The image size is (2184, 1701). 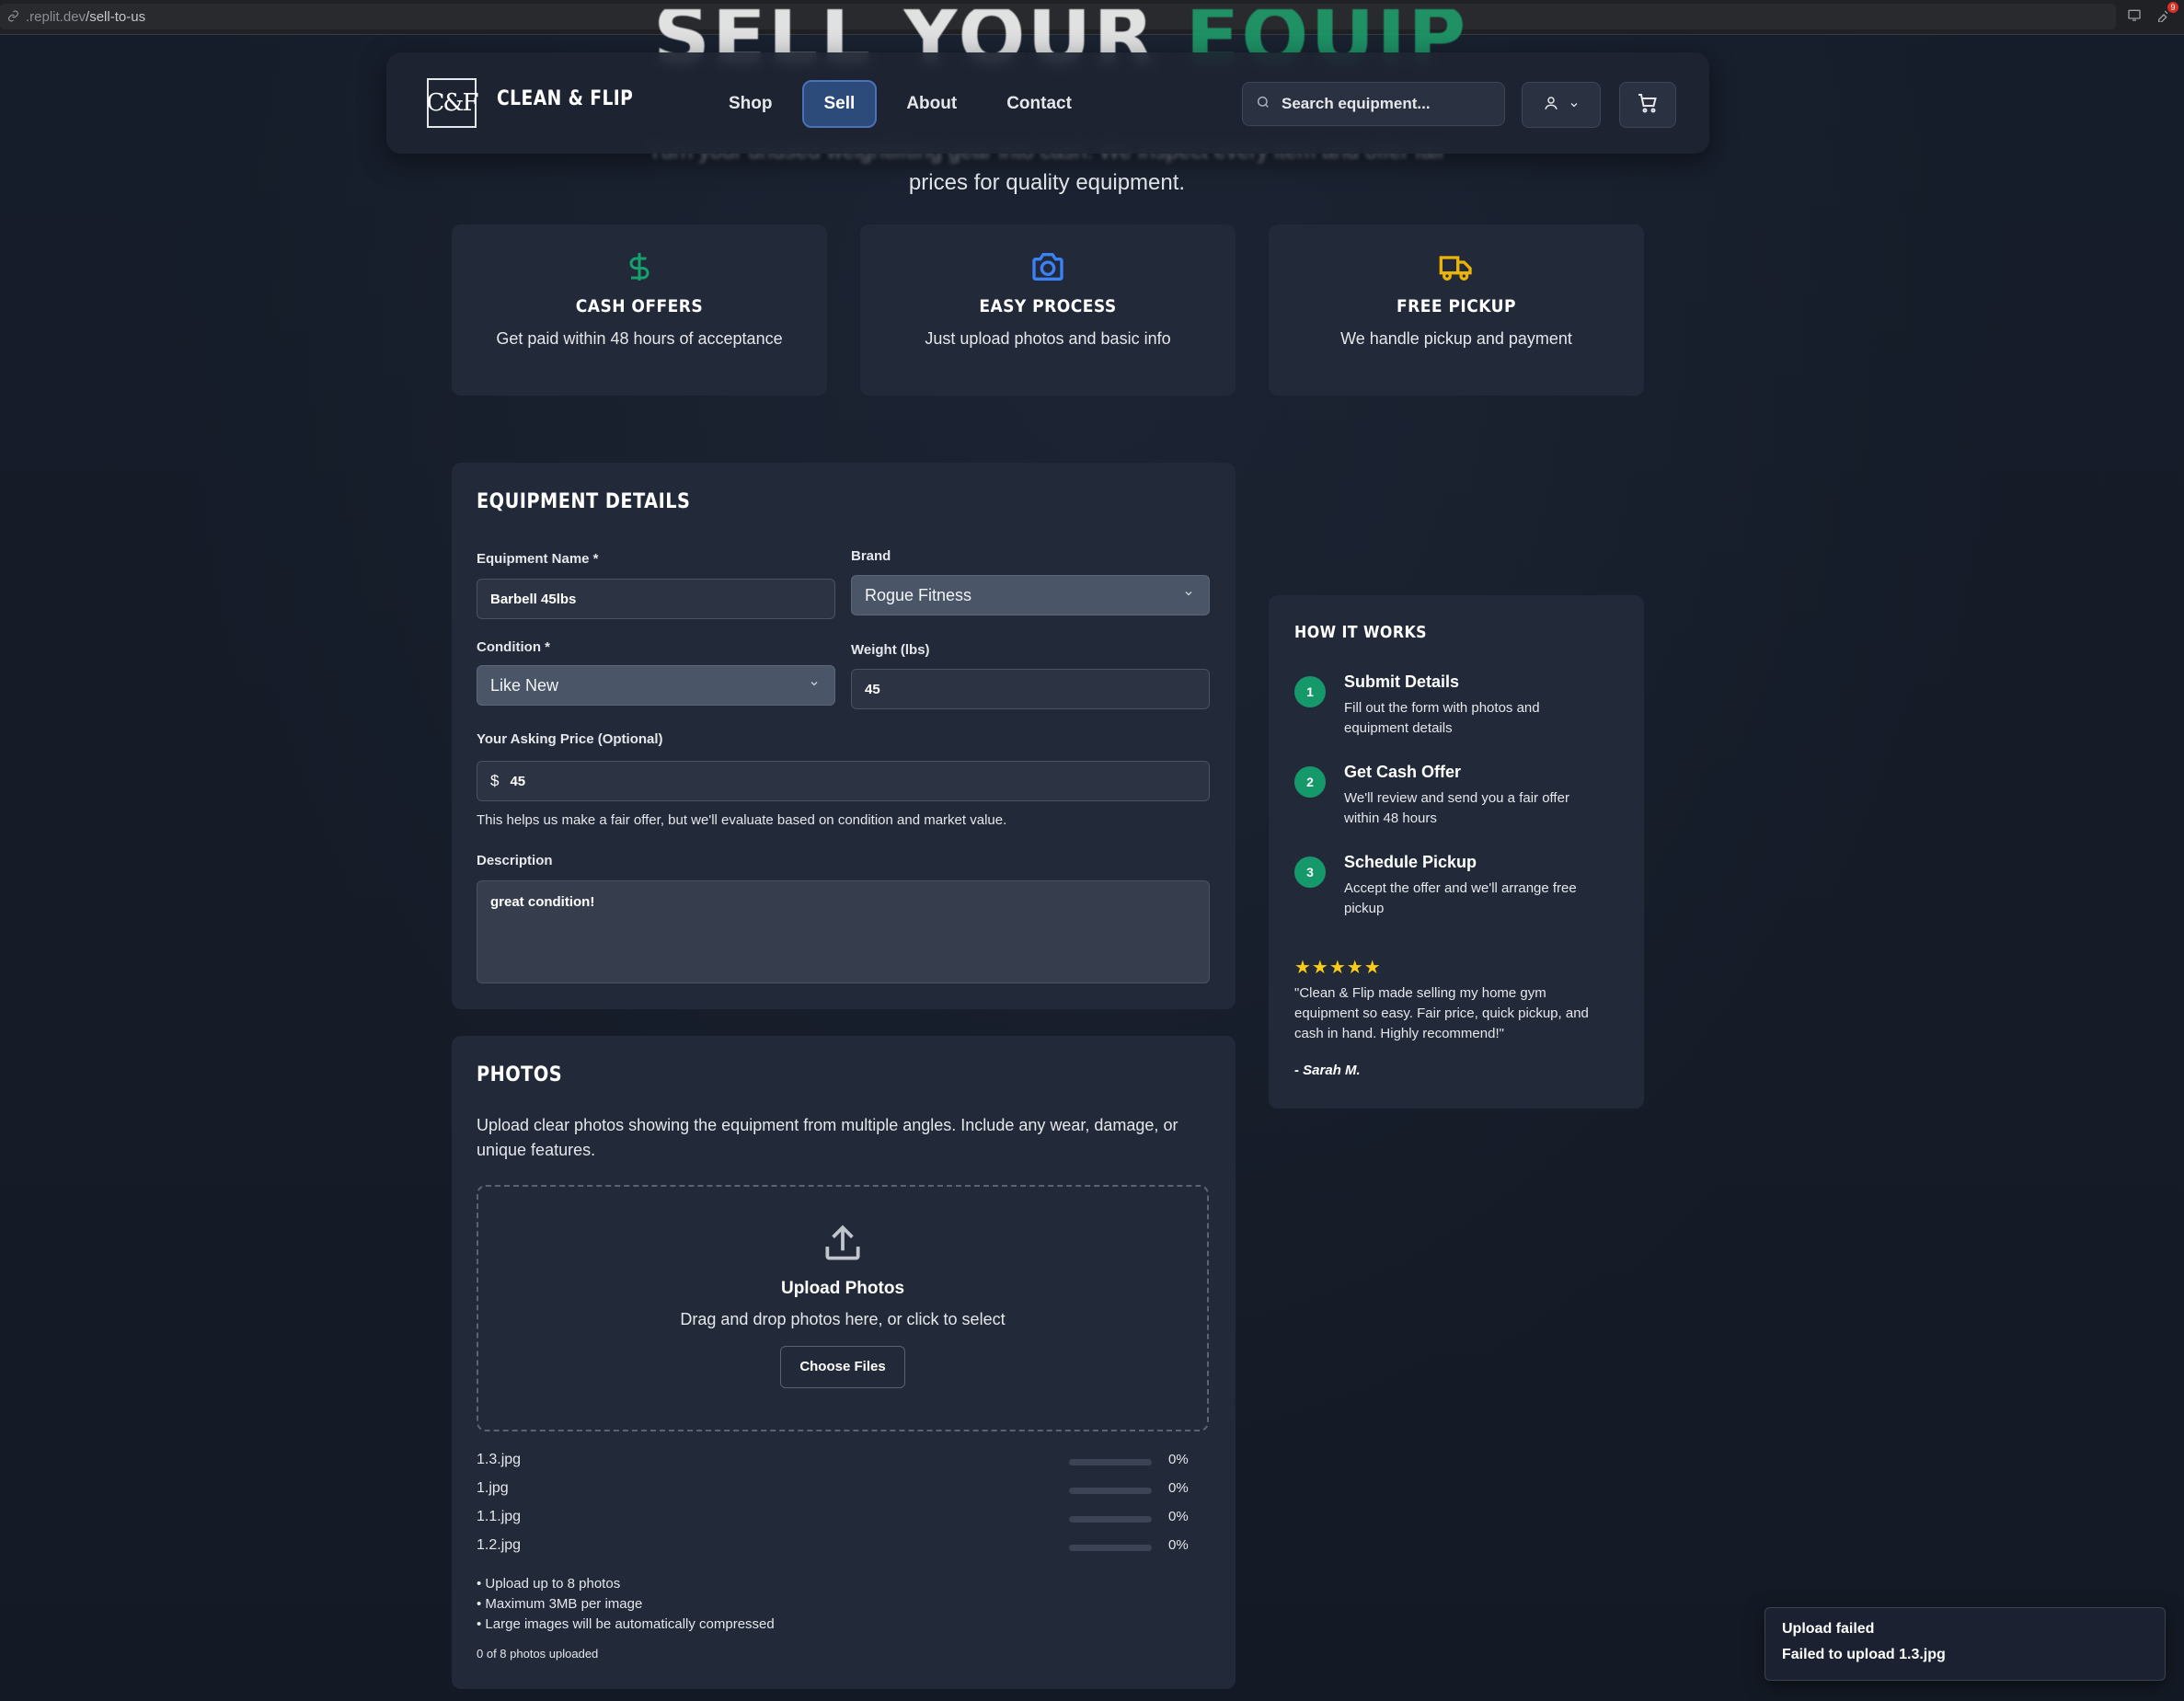 I want to click on cart-icon, so click(x=1648, y=105).